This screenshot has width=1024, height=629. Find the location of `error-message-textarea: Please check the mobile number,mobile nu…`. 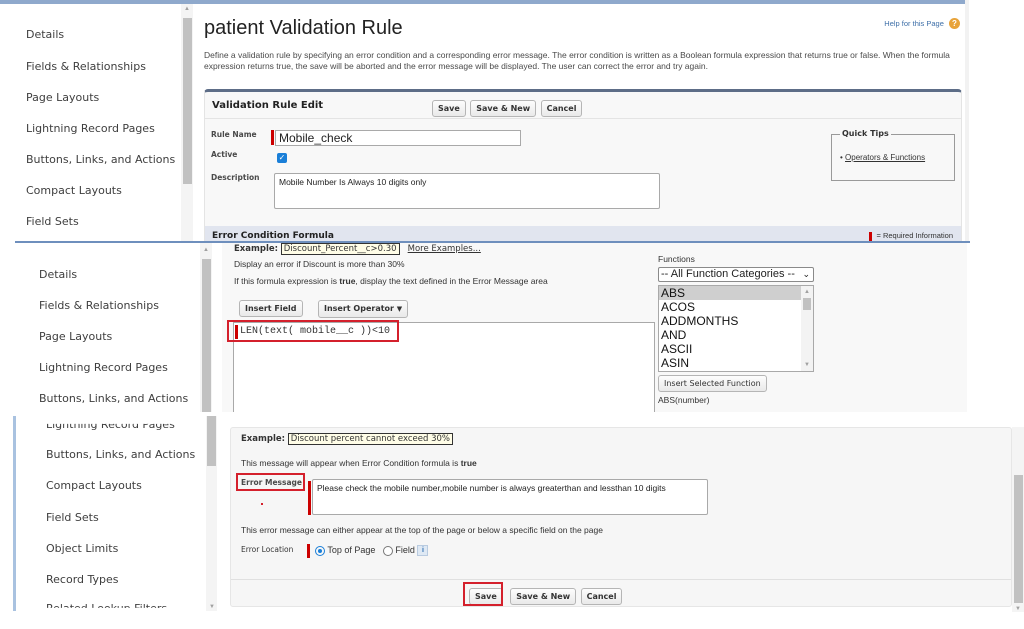

error-message-textarea: Please check the mobile number,mobile nu… is located at coordinates (510, 497).